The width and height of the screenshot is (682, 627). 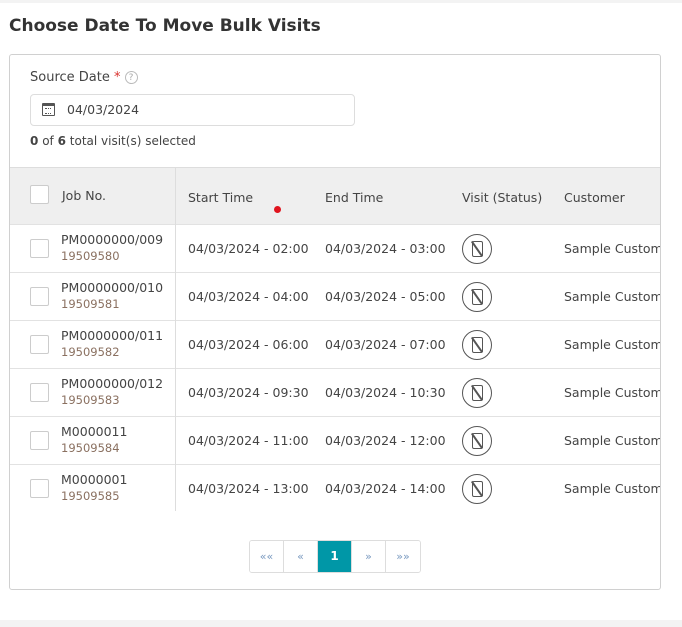 I want to click on end-time: 04/03/2024 - 07:00, so click(x=385, y=344).